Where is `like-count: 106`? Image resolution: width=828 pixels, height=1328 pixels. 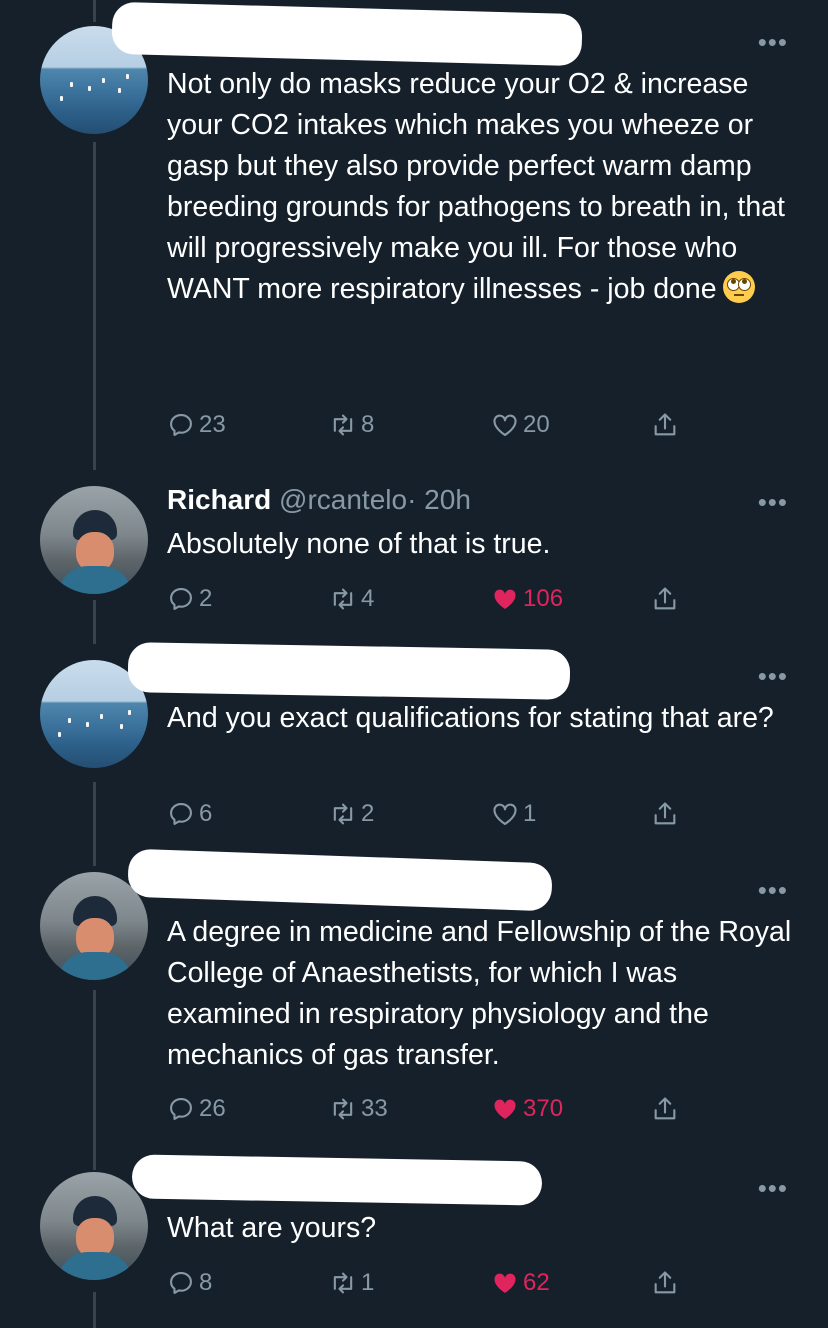 like-count: 106 is located at coordinates (543, 598).